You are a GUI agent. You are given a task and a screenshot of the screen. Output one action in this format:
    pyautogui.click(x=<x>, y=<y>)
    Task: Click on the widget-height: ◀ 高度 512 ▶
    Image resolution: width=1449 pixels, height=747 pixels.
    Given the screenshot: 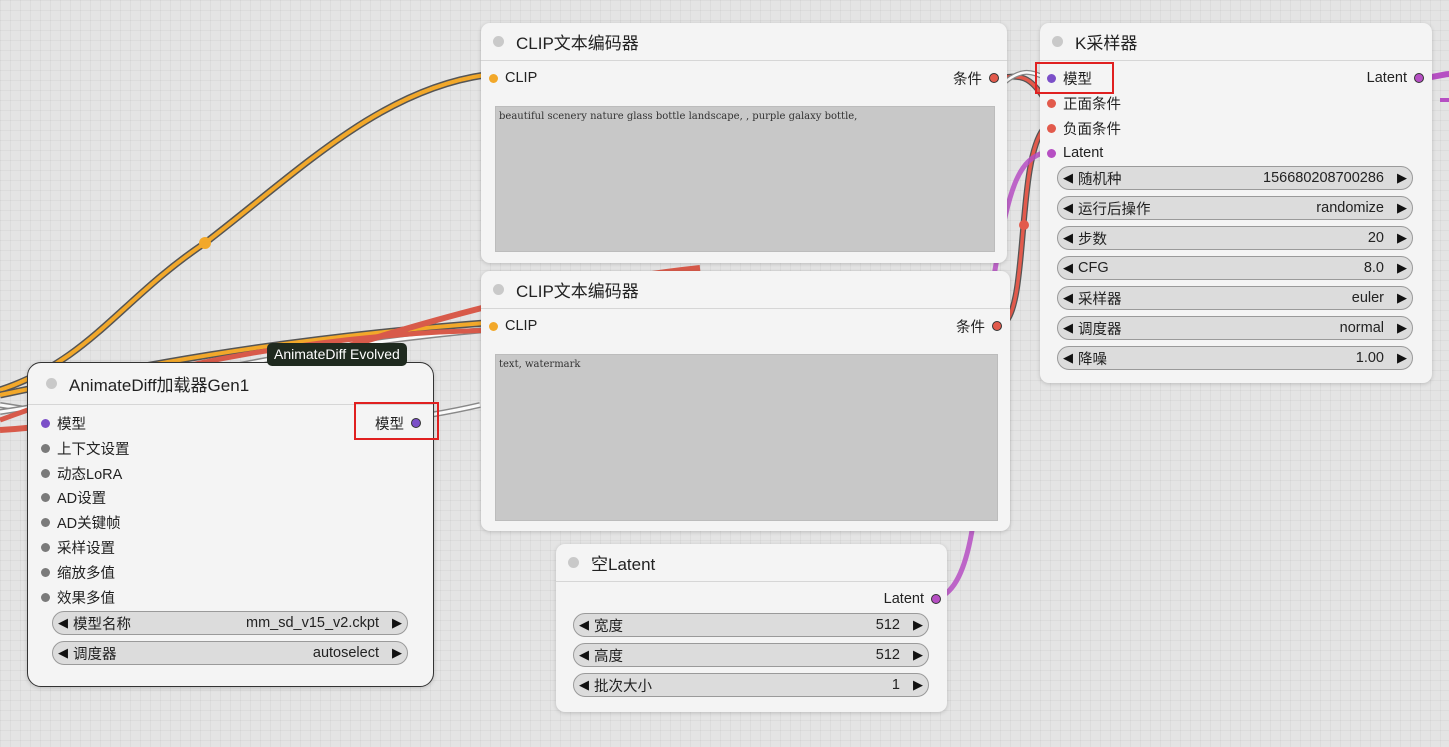 What is the action you would take?
    pyautogui.click(x=751, y=655)
    